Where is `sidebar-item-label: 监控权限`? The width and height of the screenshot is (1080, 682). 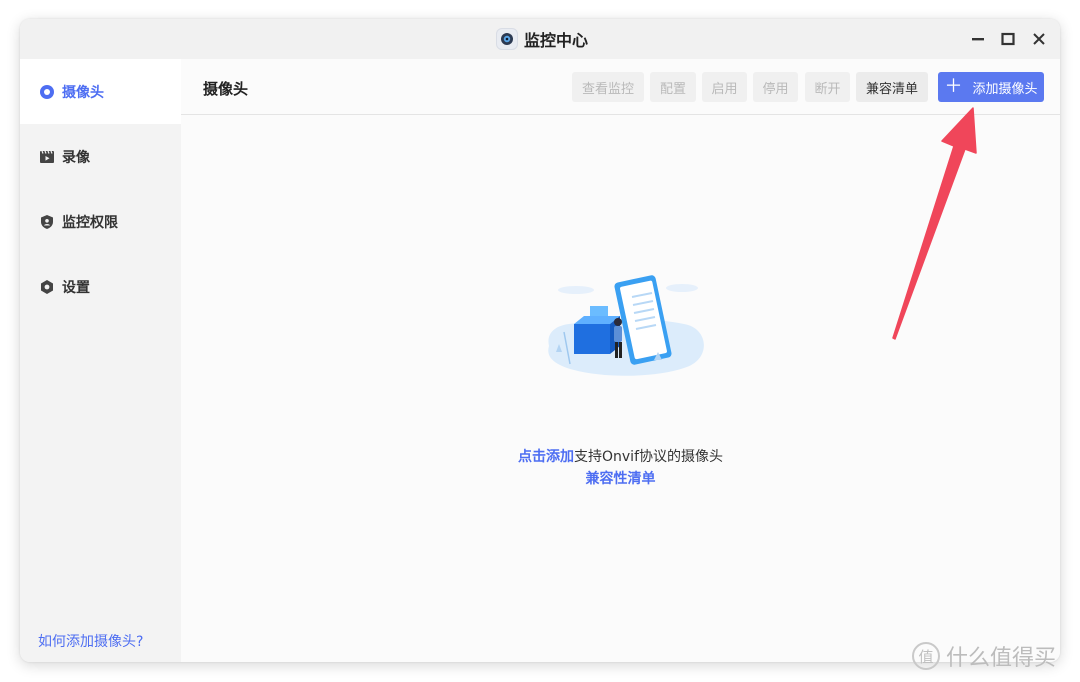 sidebar-item-label: 监控权限 is located at coordinates (90, 222).